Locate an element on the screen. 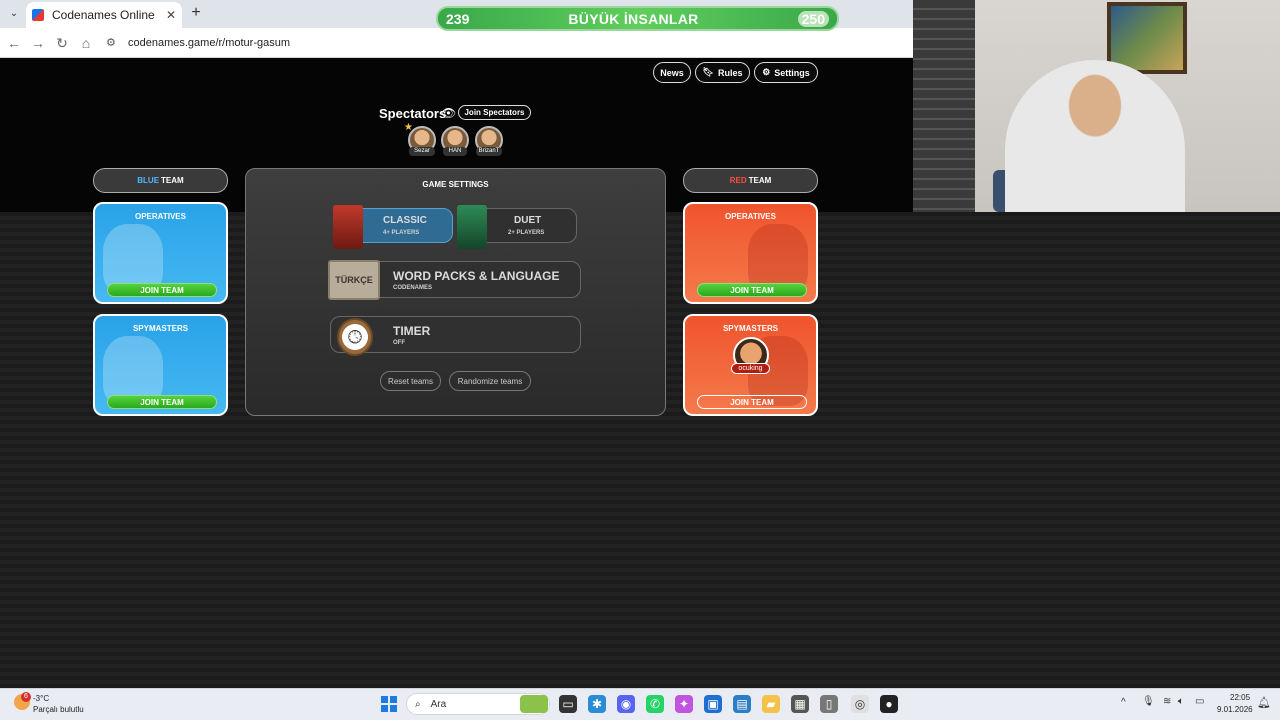 The image size is (1280, 720). word-packs-sub: CODENAMES is located at coordinates (413, 288).